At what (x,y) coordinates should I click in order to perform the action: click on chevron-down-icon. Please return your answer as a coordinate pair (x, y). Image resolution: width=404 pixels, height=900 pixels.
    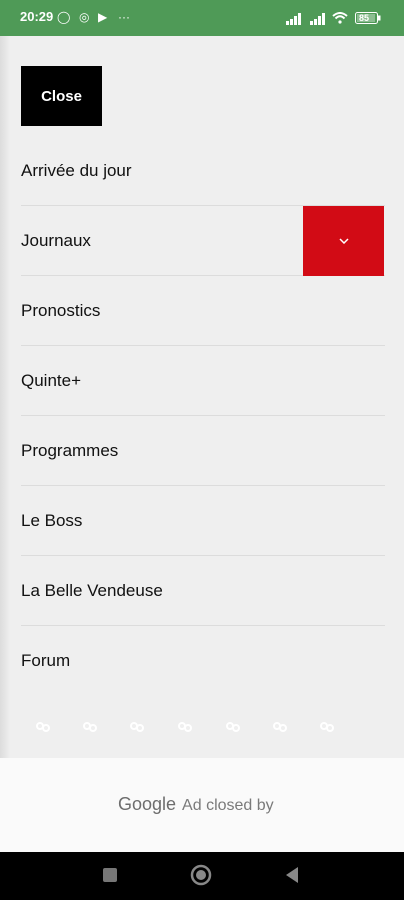
    Looking at the image, I should click on (343, 241).